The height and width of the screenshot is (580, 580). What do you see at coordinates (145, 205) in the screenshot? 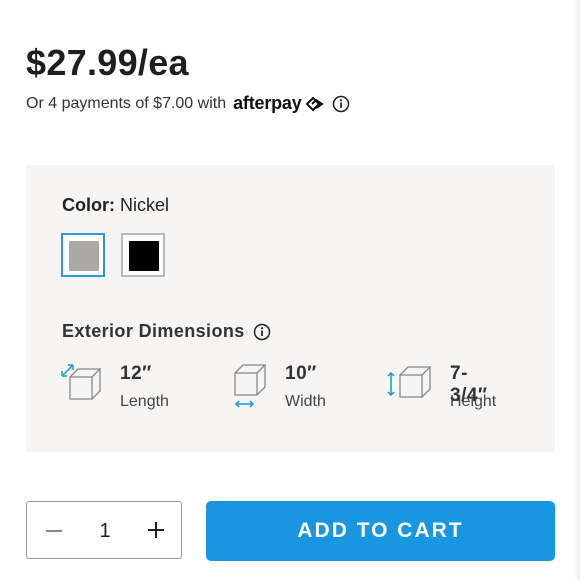
I see `selected-color: Nickel` at bounding box center [145, 205].